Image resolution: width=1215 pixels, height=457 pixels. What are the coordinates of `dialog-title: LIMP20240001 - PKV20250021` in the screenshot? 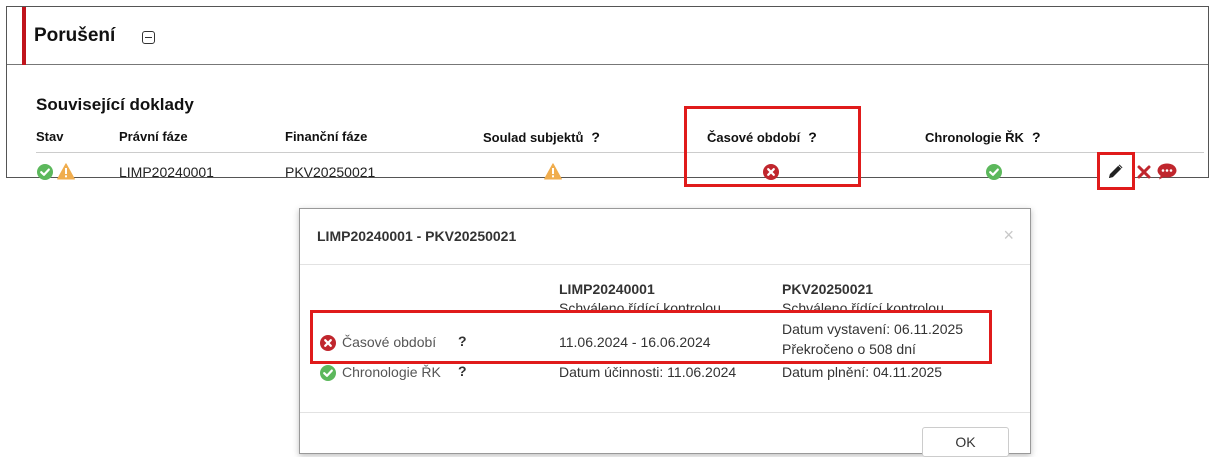 It's located at (417, 236).